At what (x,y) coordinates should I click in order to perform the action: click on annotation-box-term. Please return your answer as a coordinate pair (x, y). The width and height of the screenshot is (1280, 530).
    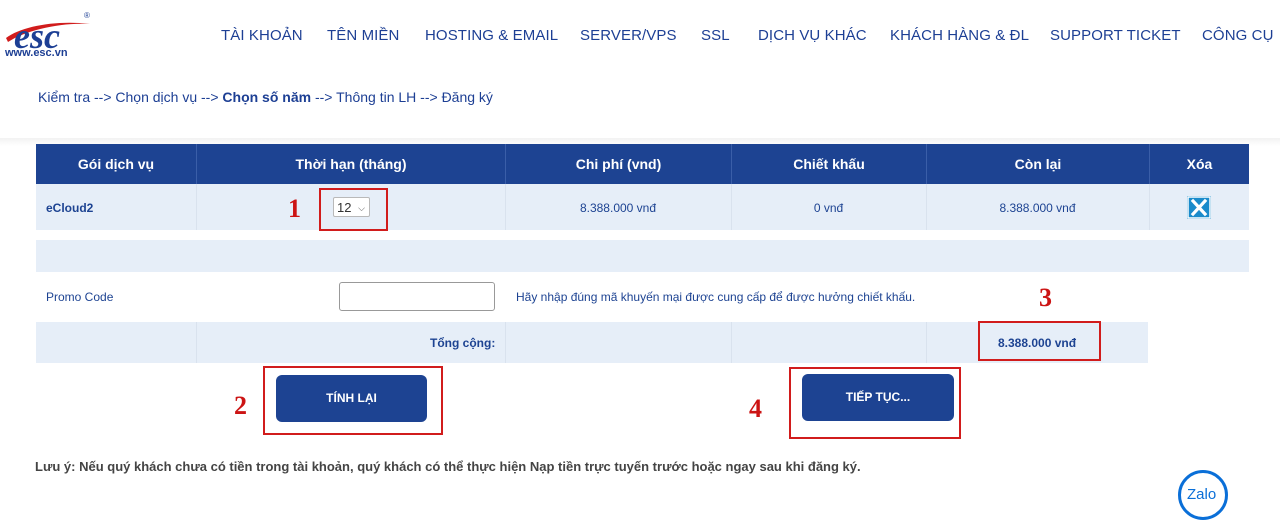
    Looking at the image, I should click on (353, 209).